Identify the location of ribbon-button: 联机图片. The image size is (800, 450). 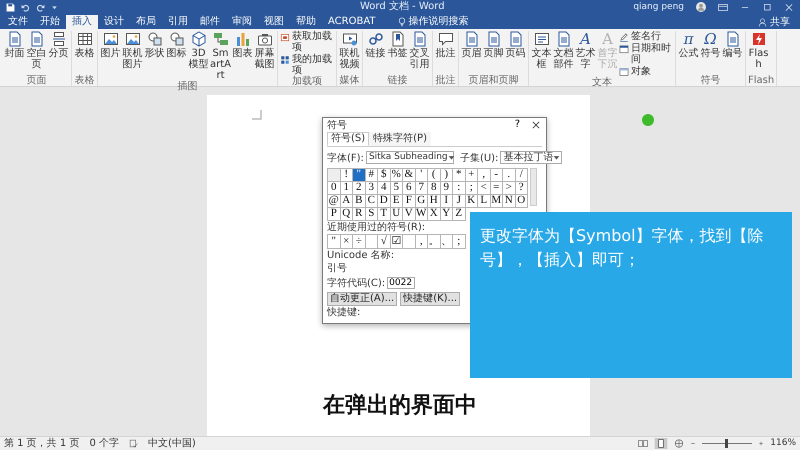
(132, 56).